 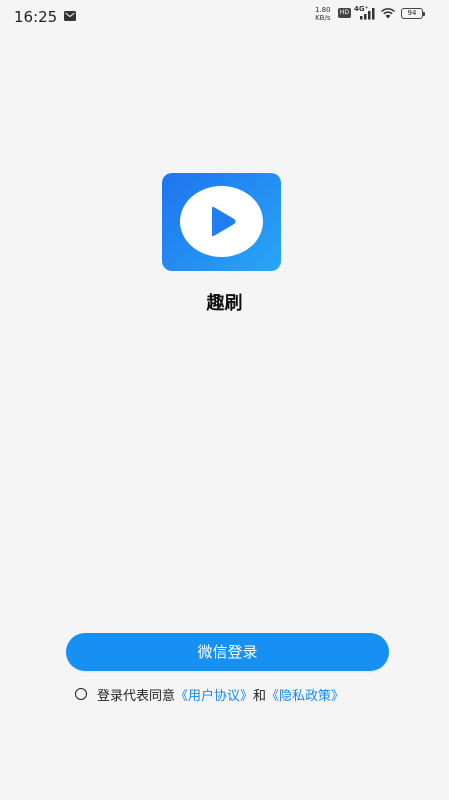 I want to click on network-speed-unit: KB/s, so click(x=323, y=18).